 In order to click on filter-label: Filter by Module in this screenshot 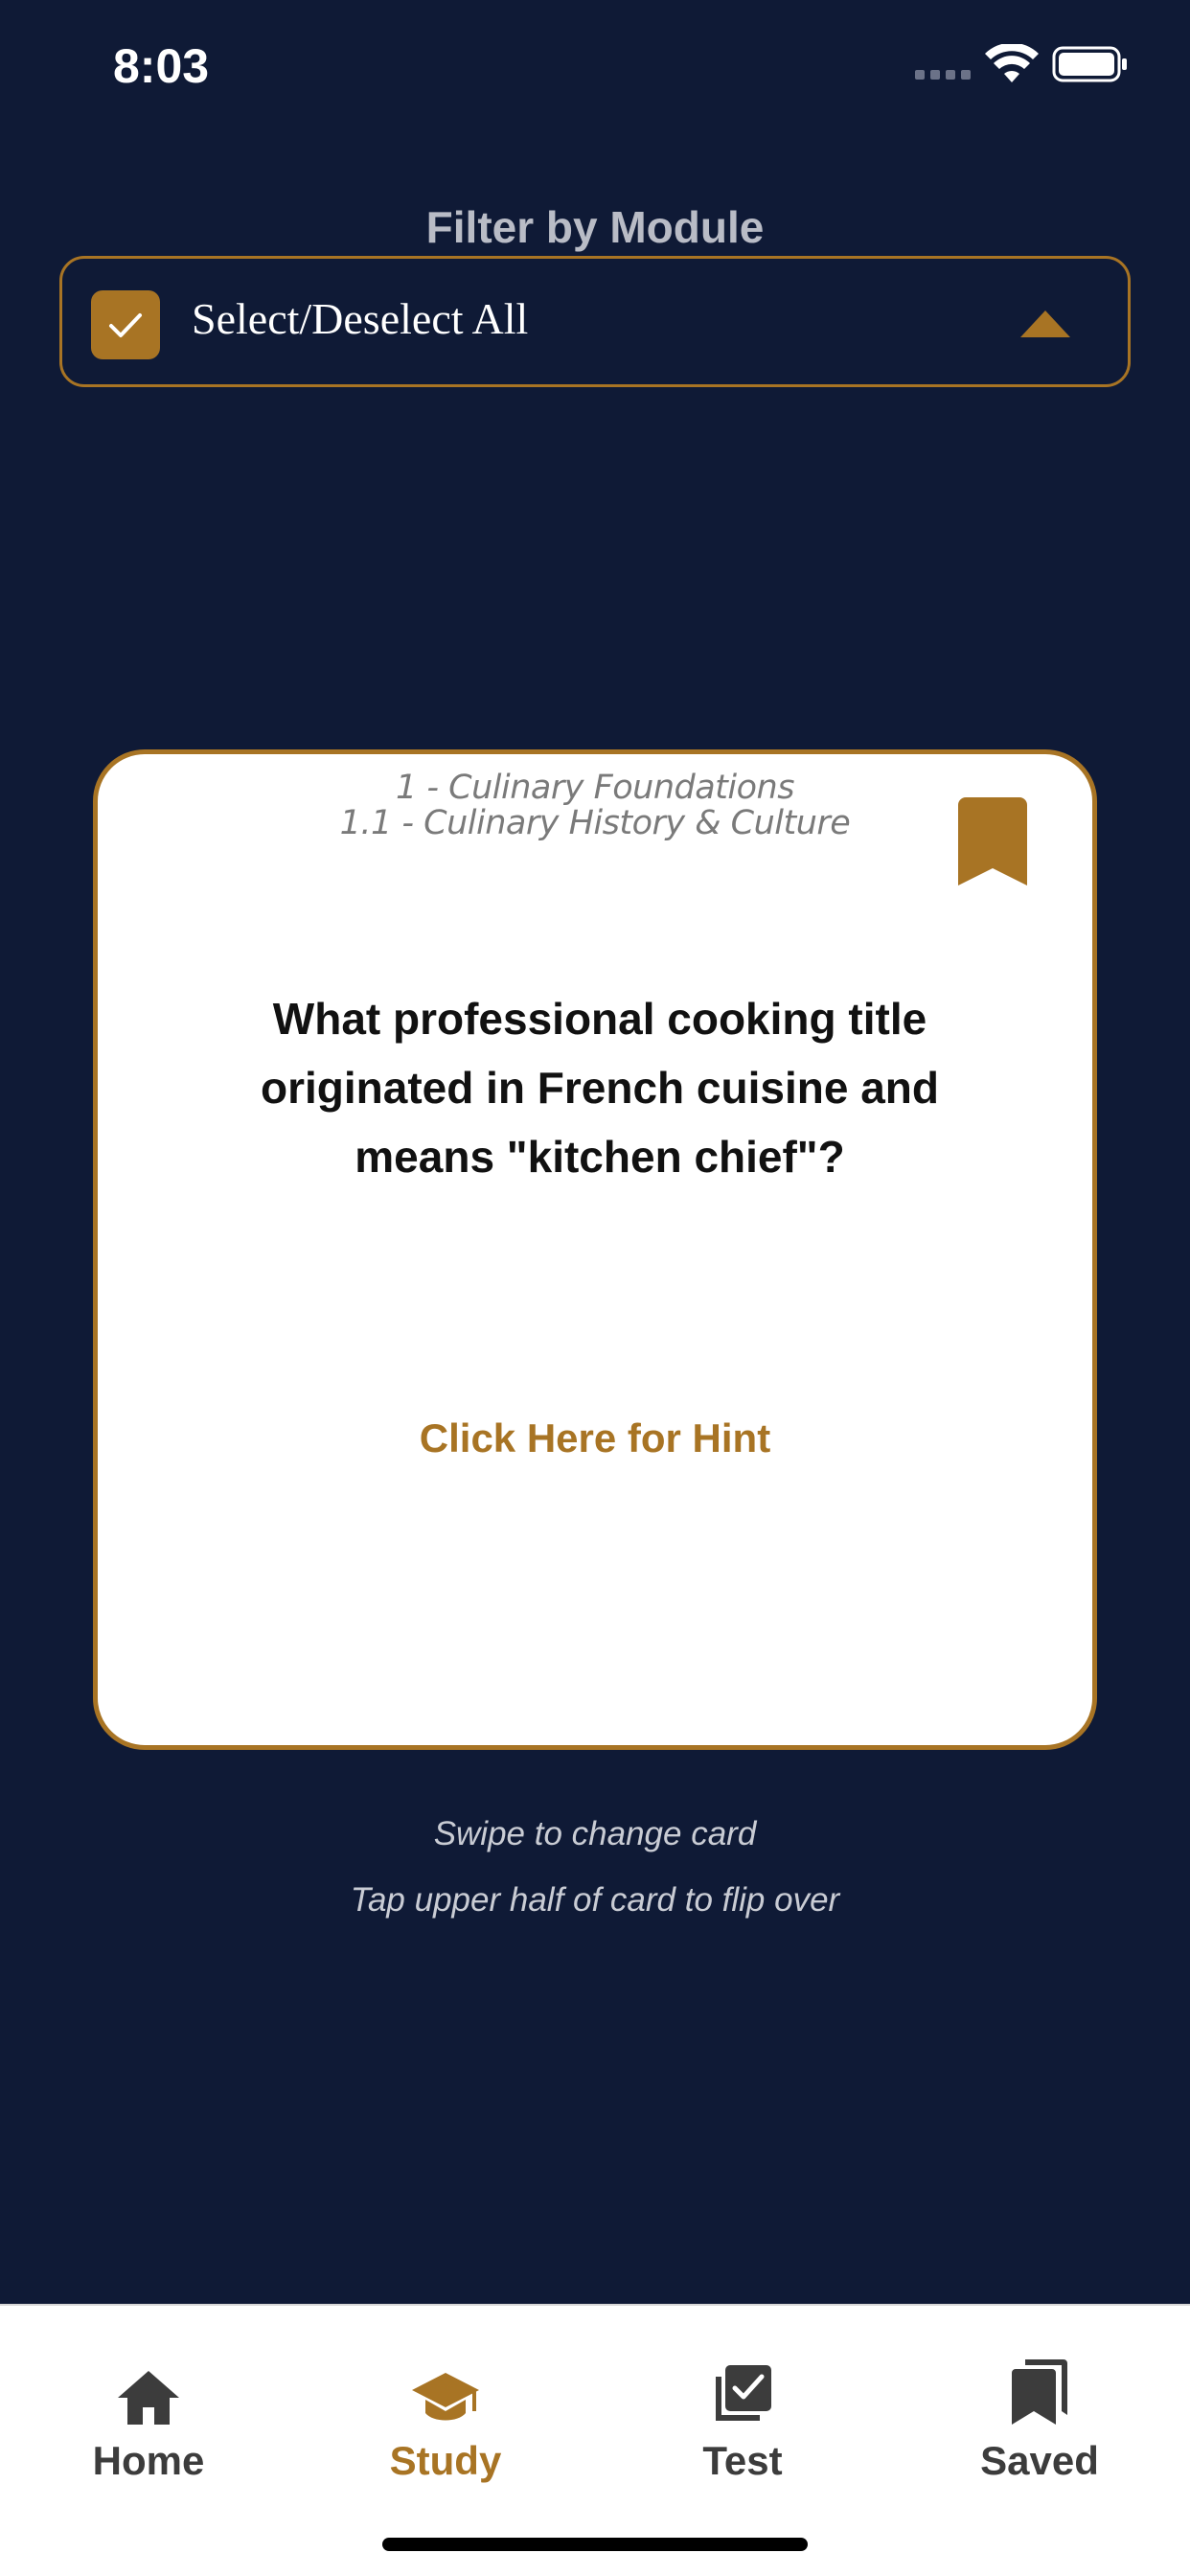, I will do `click(595, 227)`.